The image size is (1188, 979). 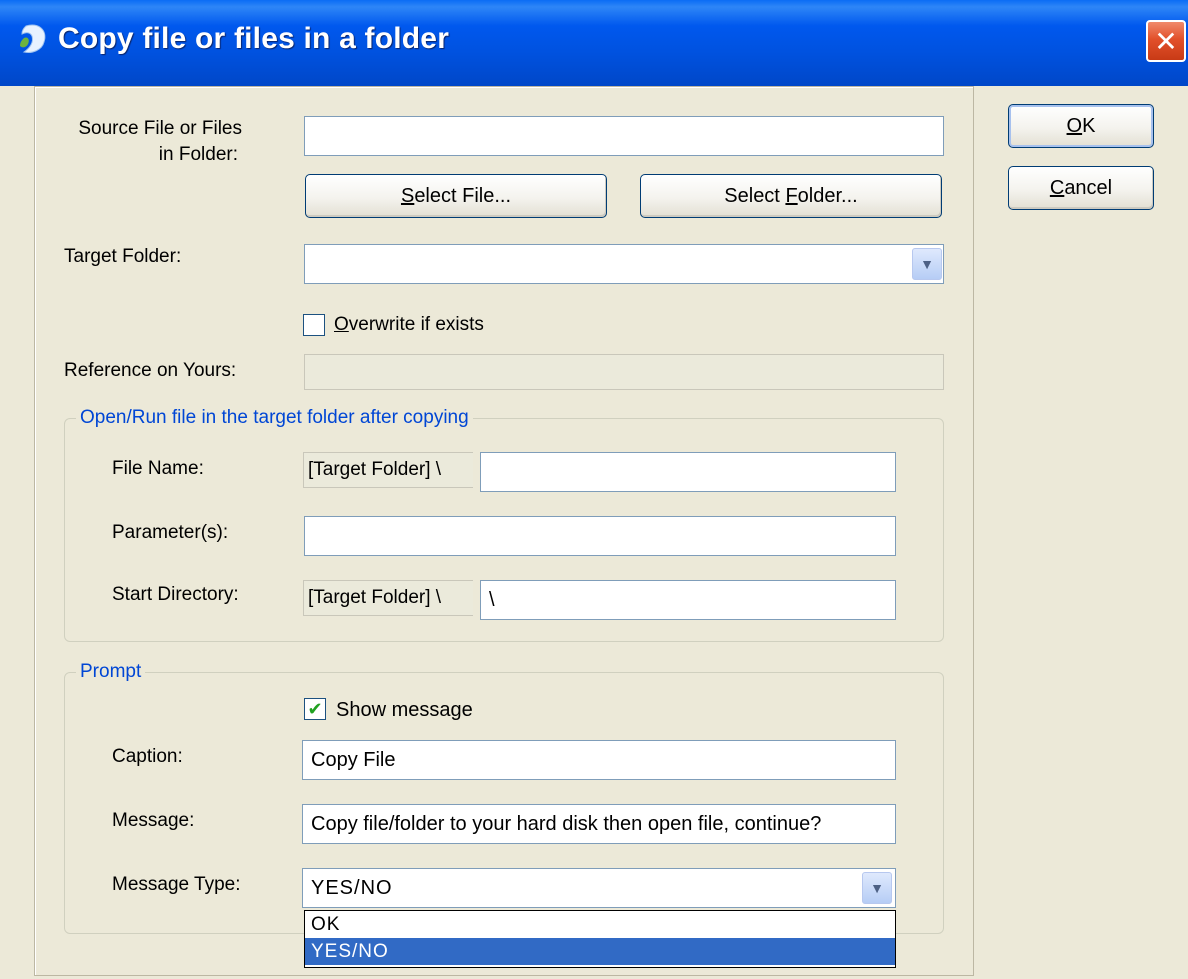 What do you see at coordinates (158, 468) in the screenshot?
I see `file-name-label: File Name:` at bounding box center [158, 468].